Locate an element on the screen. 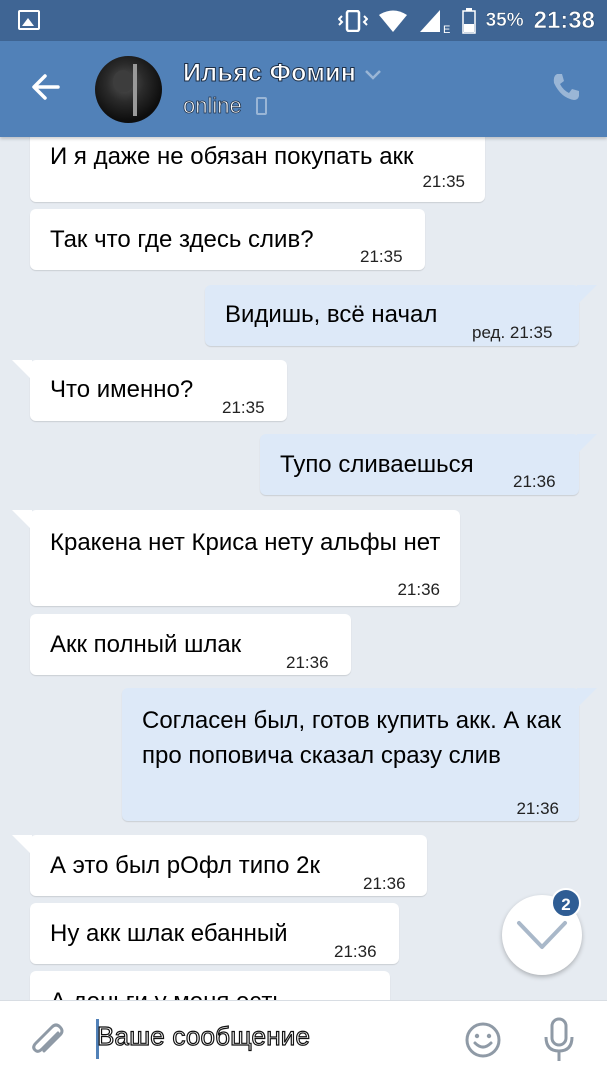 The height and width of the screenshot is (1080, 607). message-incoming: Так что где здесь слив? 21:35 is located at coordinates (227, 239).